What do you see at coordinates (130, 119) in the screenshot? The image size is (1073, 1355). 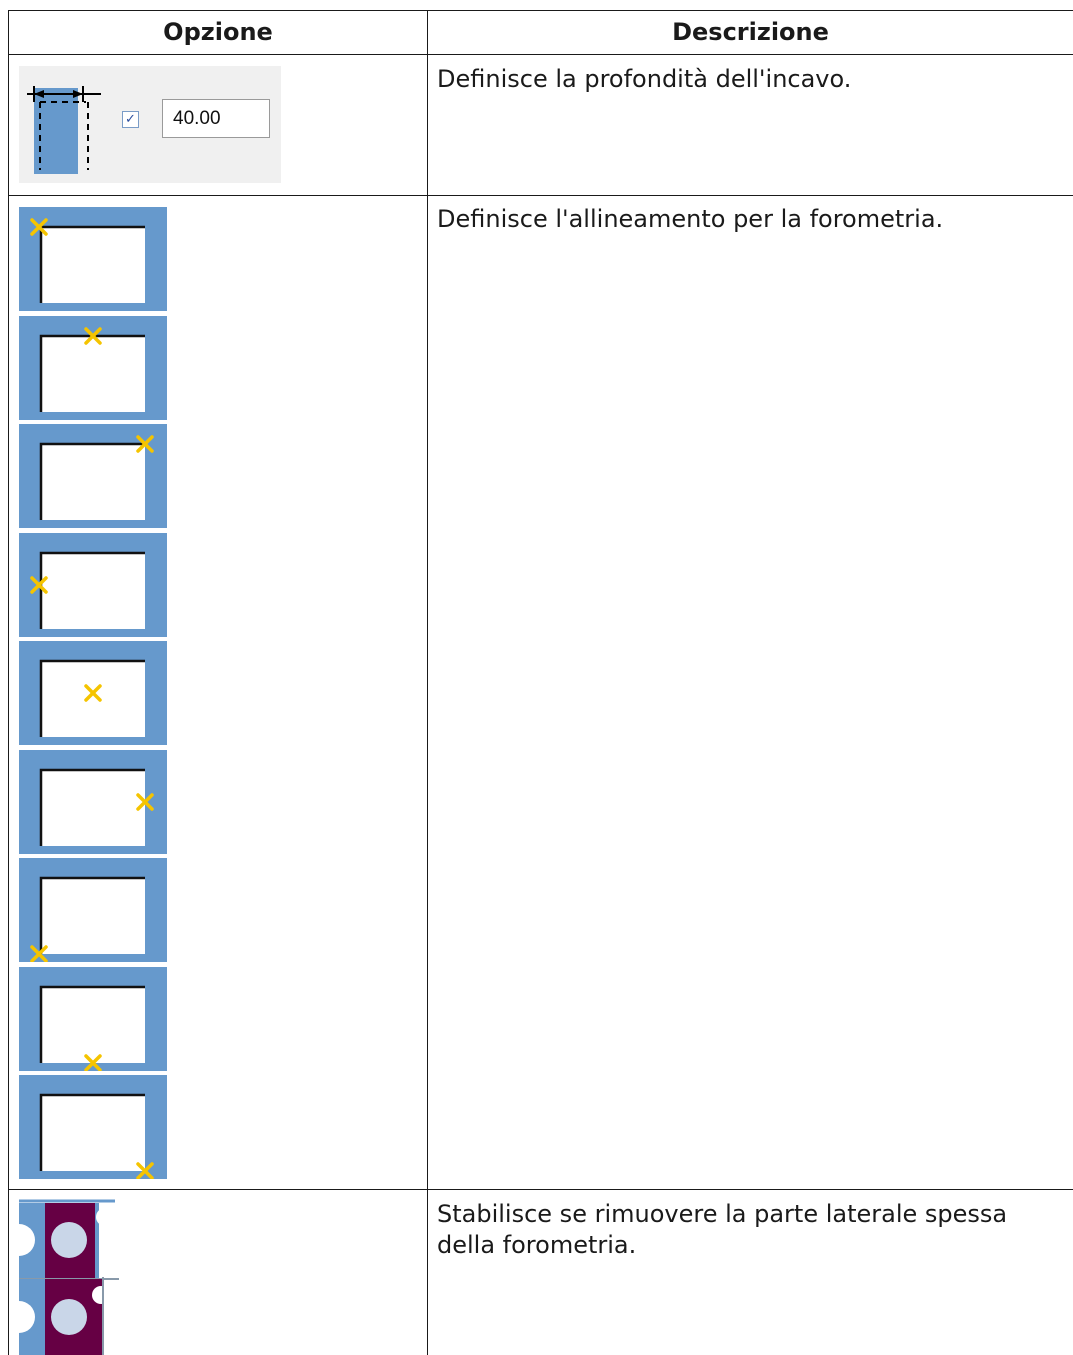 I see `recess-depth-checkbox: ✓` at bounding box center [130, 119].